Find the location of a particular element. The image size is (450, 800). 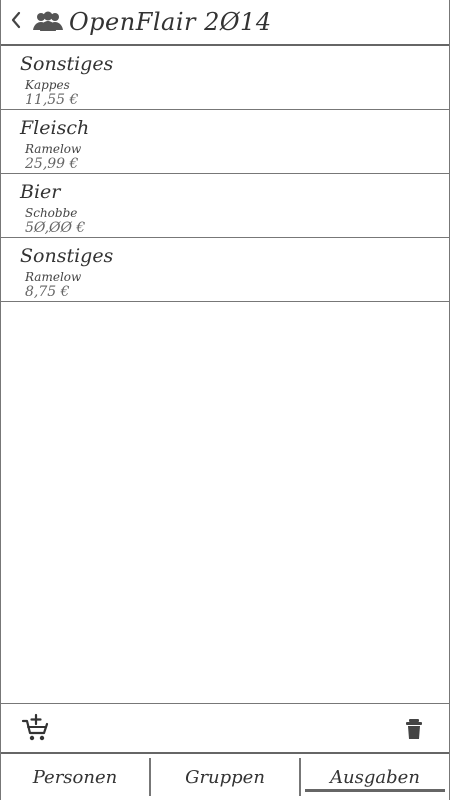

active-tab-indicator is located at coordinates (375, 790).